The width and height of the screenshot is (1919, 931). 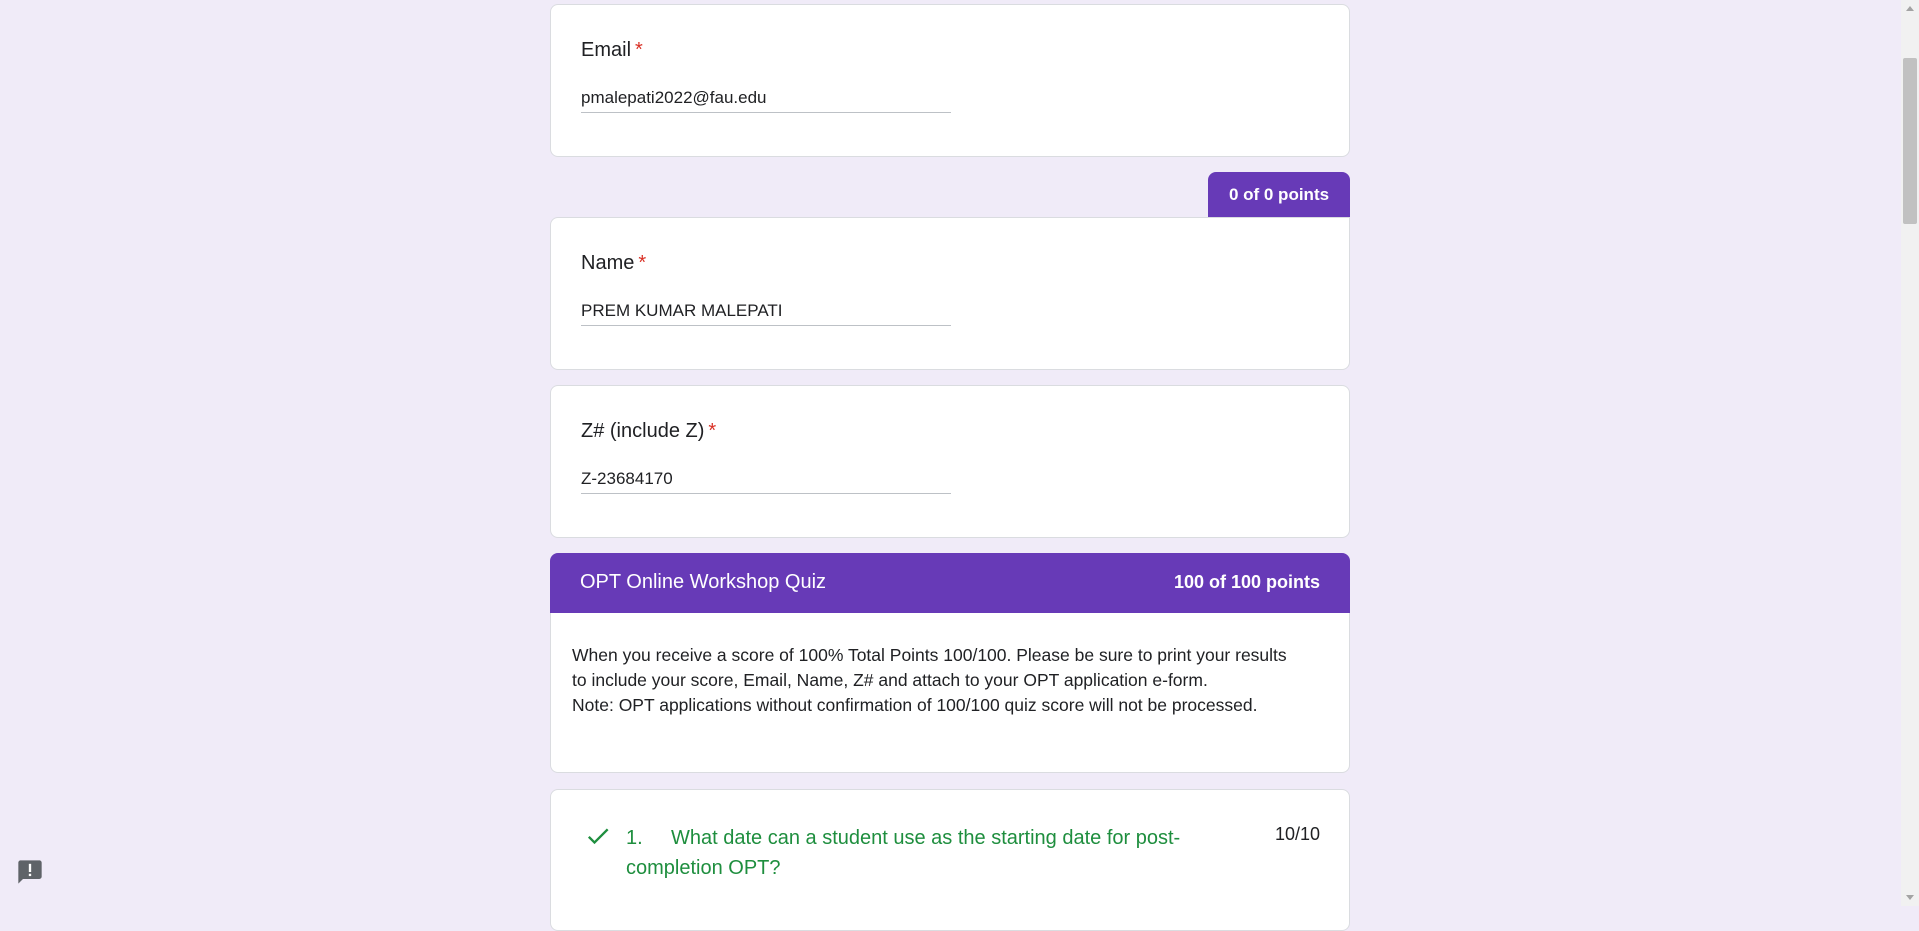 I want to click on name-answer: PREM KUMAR MALEPATI, so click(x=766, y=313).